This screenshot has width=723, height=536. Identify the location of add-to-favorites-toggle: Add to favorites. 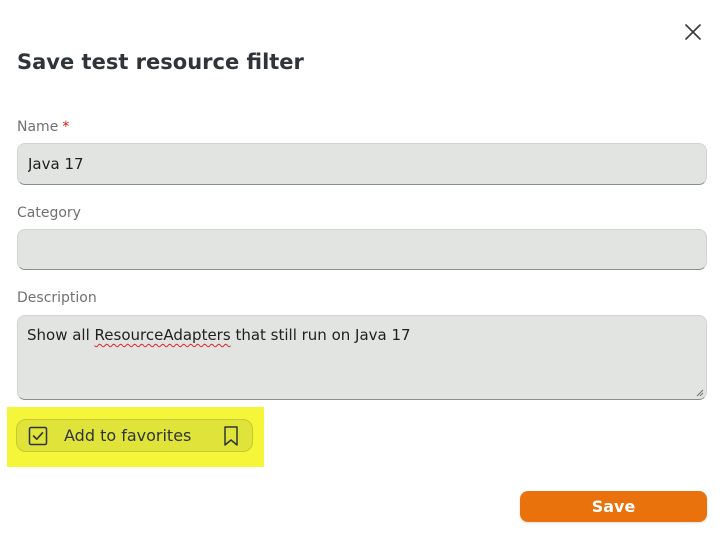
(134, 435).